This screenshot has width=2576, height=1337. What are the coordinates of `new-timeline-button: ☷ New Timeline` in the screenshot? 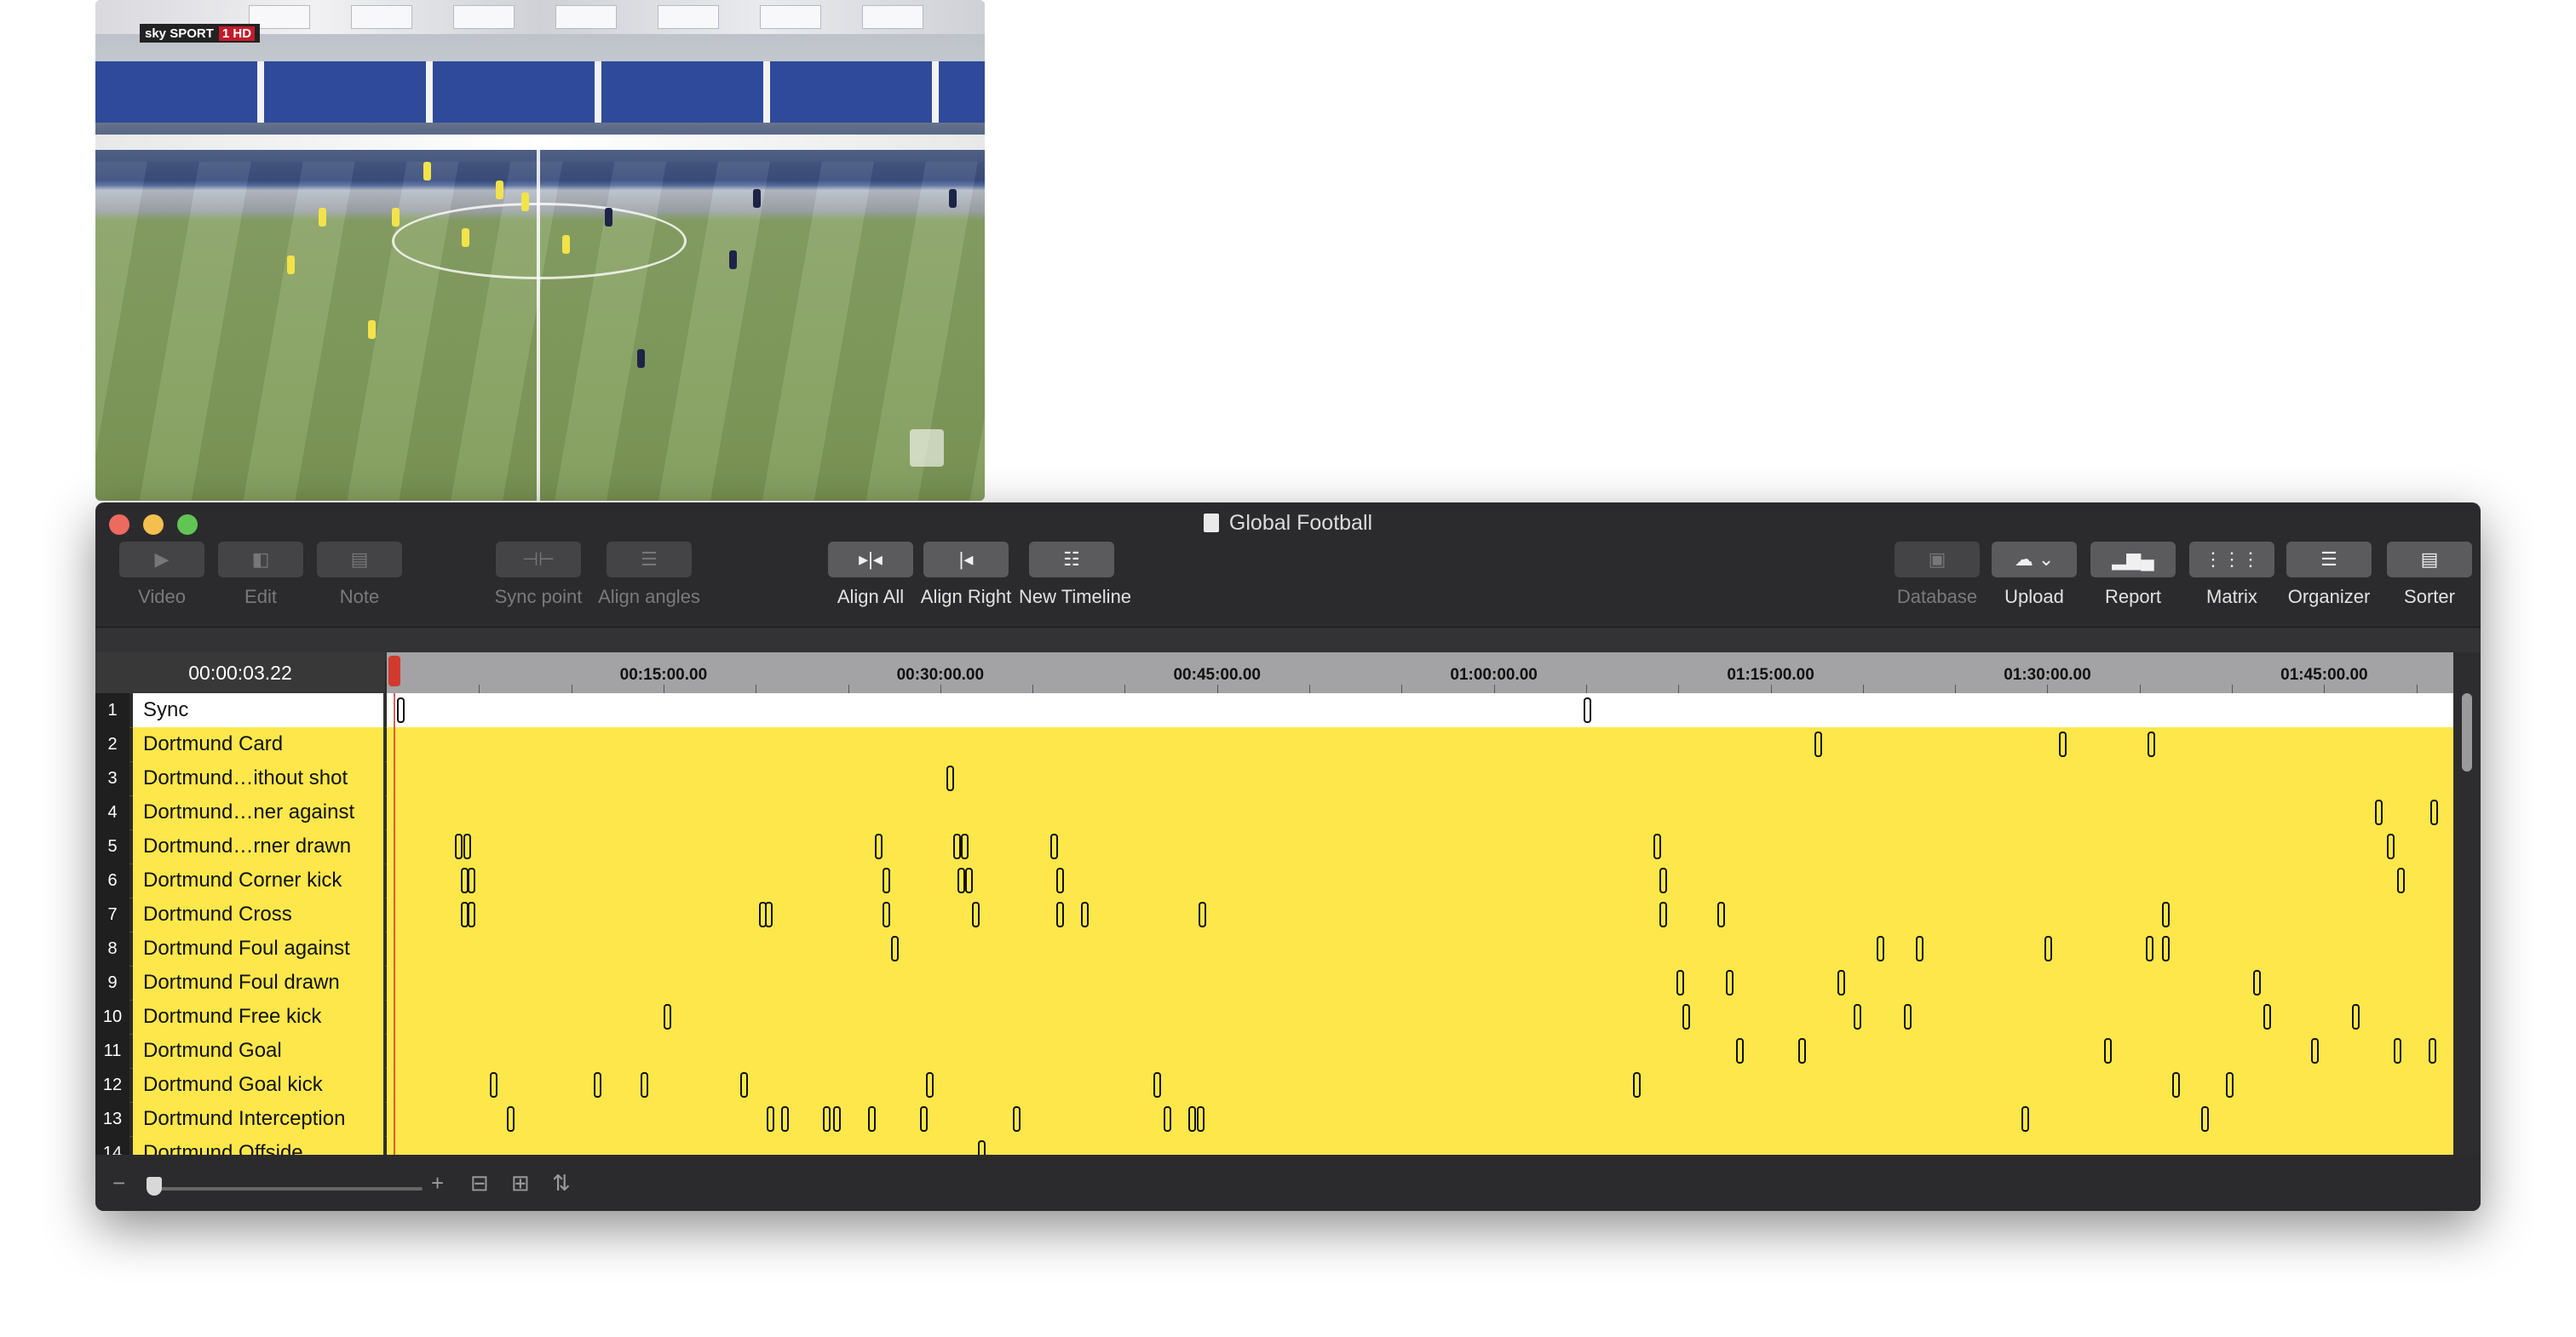 It's located at (1075, 575).